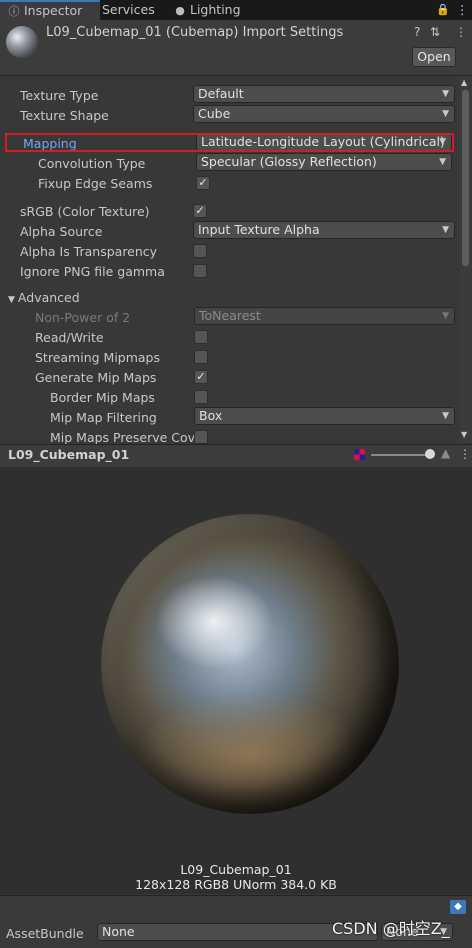 The height and width of the screenshot is (948, 472). I want to click on cubemap-thumbnail-icon, so click(22, 42).